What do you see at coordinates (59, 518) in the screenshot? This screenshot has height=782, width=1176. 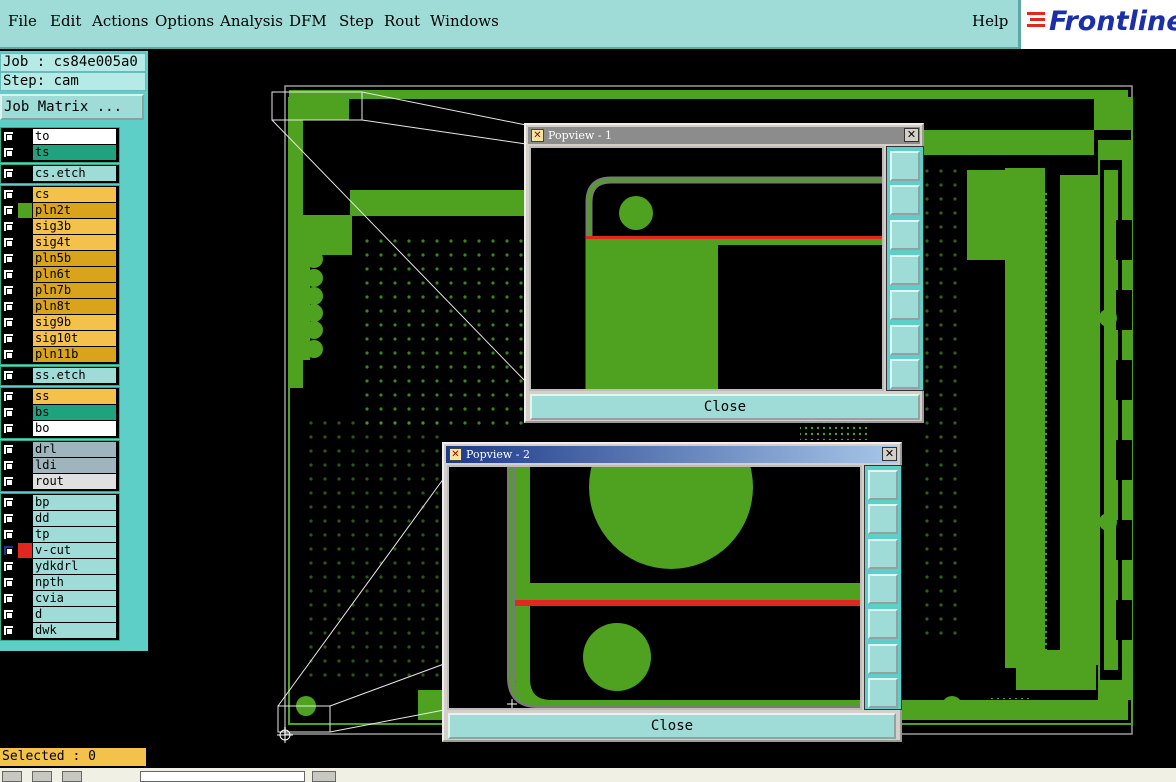 I see `layer-row: dd` at bounding box center [59, 518].